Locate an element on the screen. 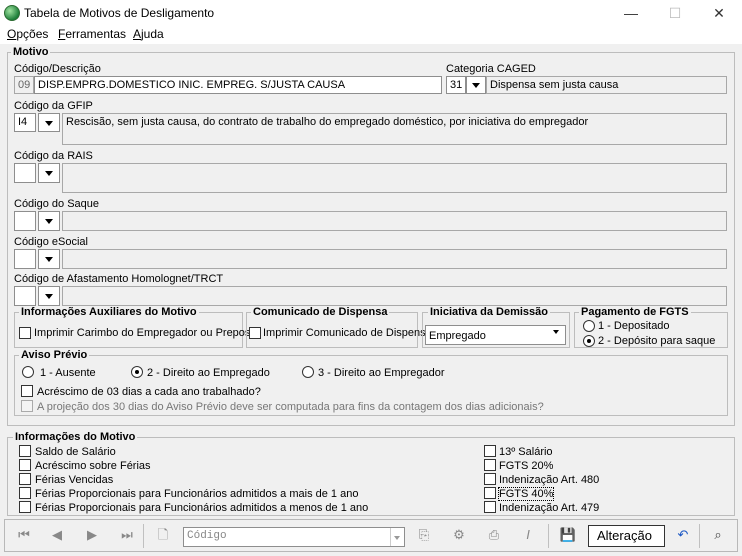 This screenshot has height=556, width=742. afastamento-dropdown-button is located at coordinates (49, 296).